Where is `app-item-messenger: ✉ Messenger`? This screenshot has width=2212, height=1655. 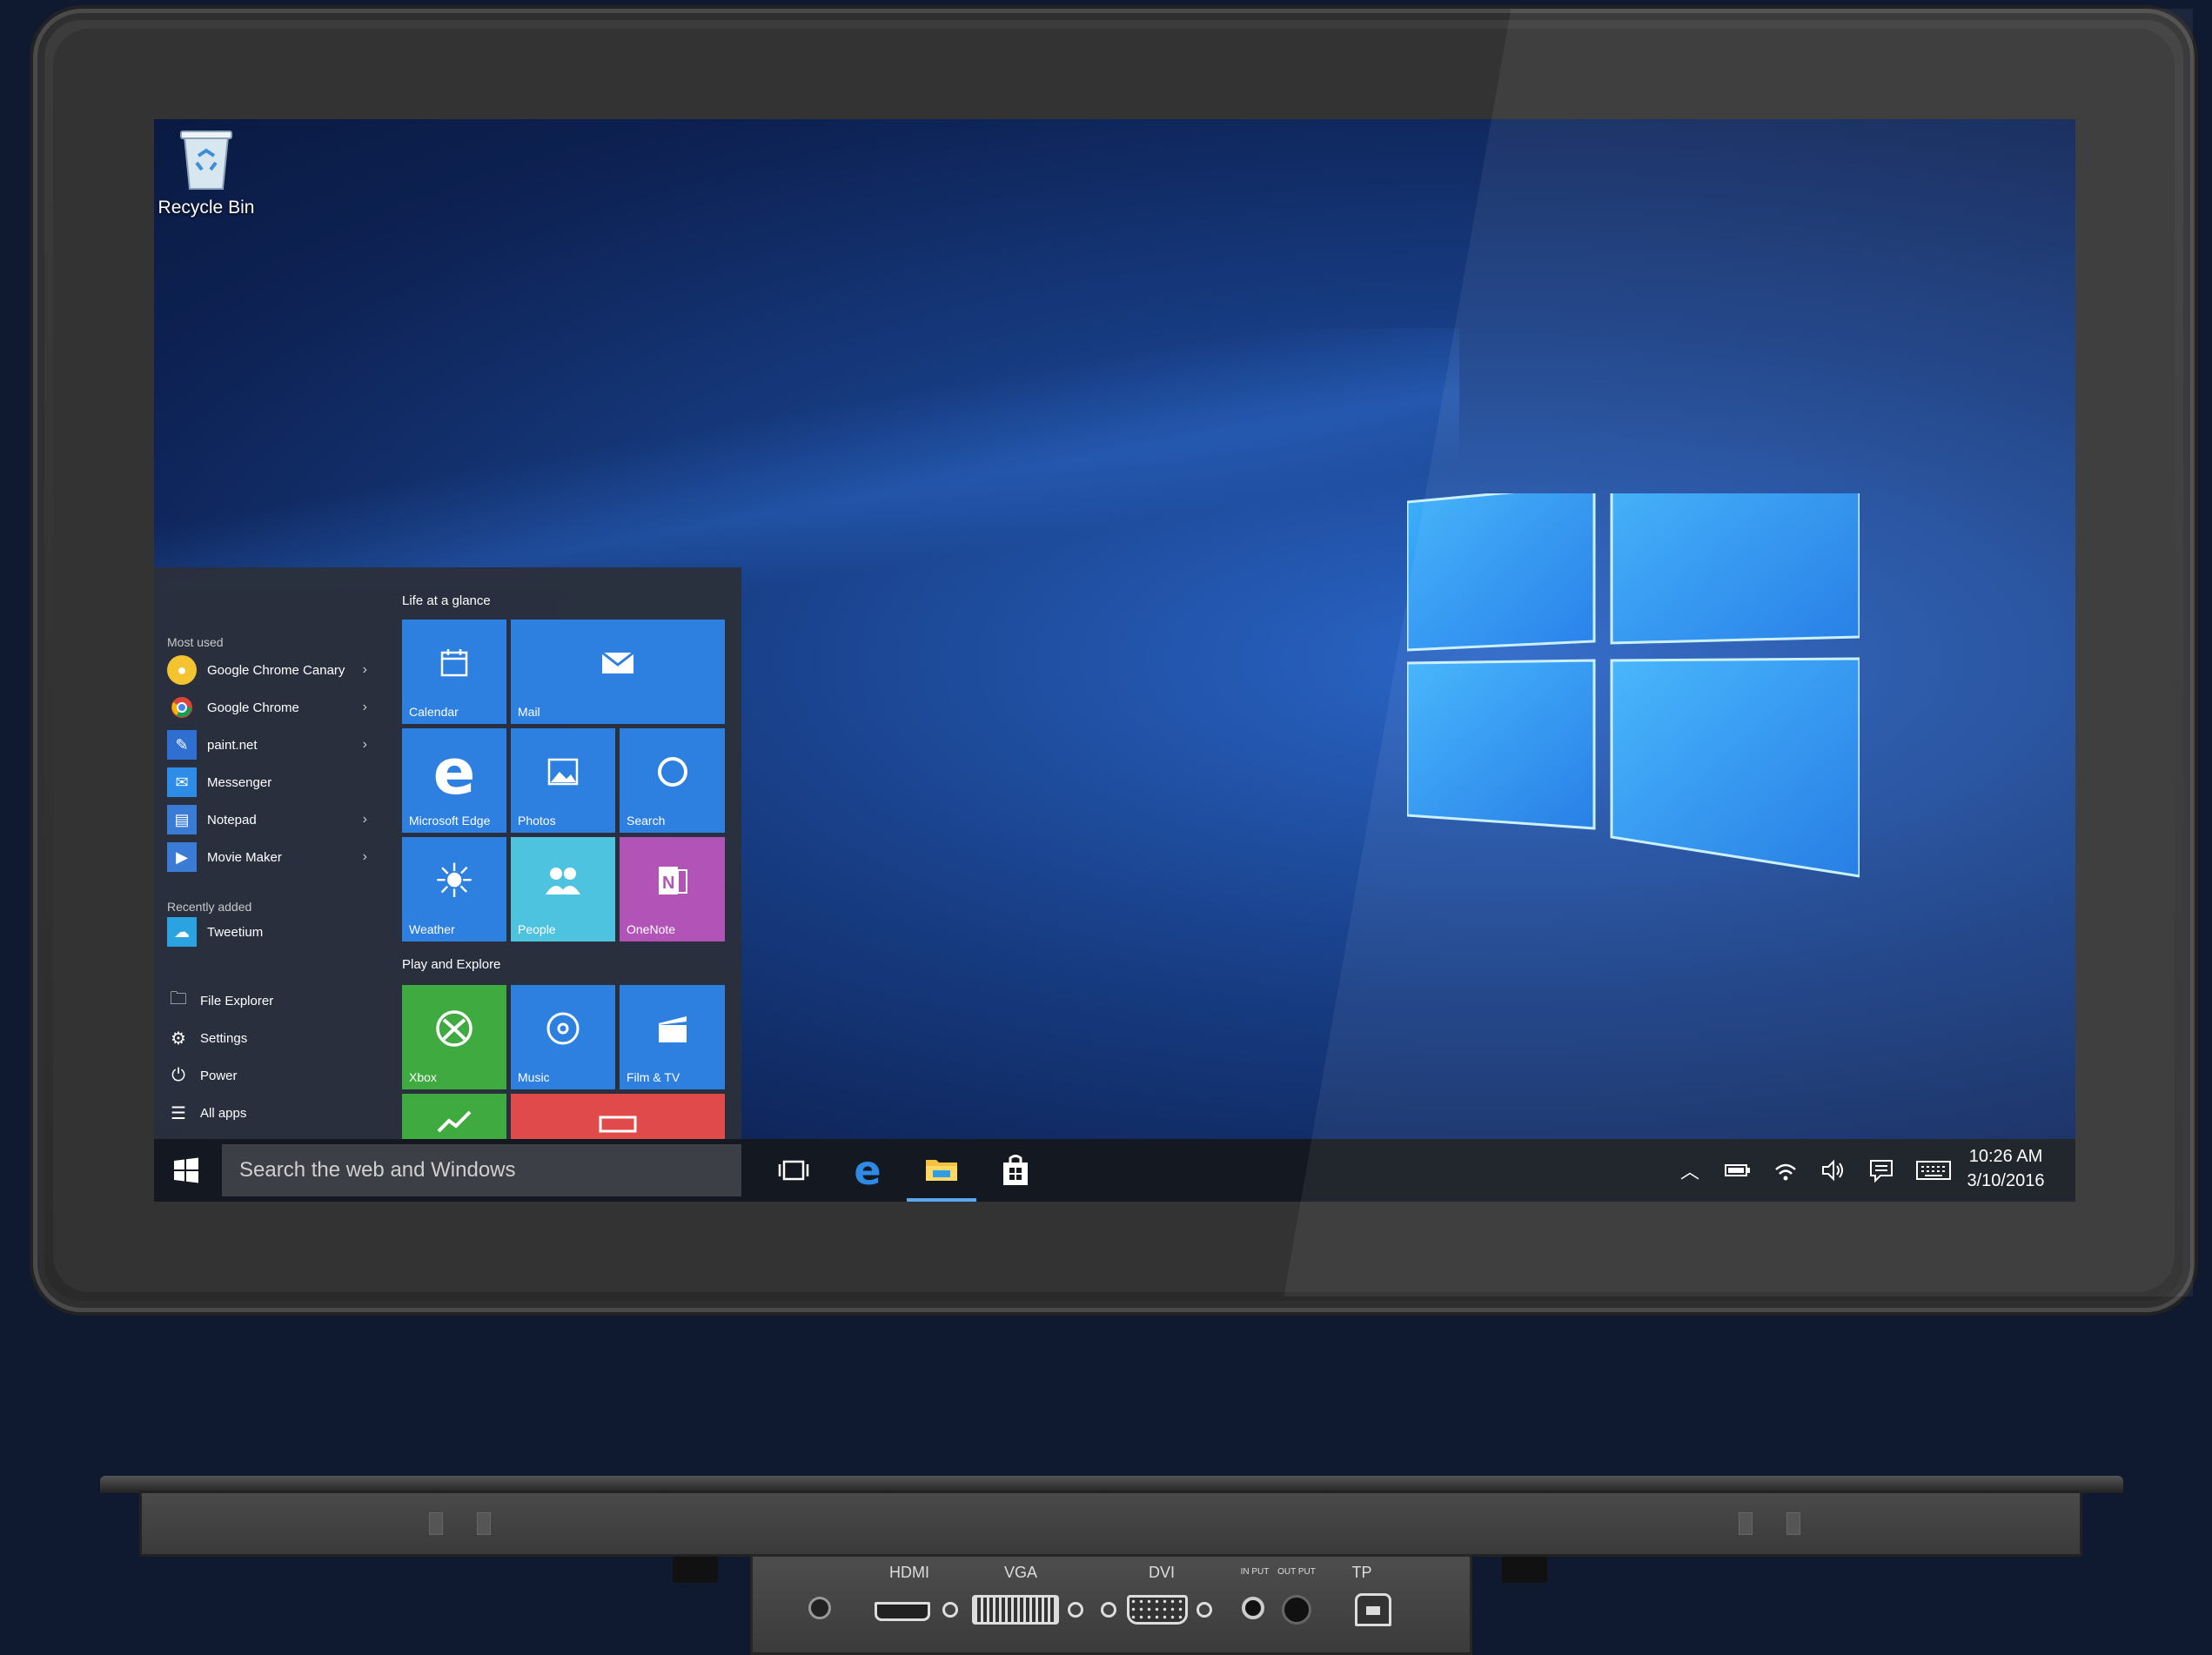
app-item-messenger: ✉ Messenger is located at coordinates (271, 782).